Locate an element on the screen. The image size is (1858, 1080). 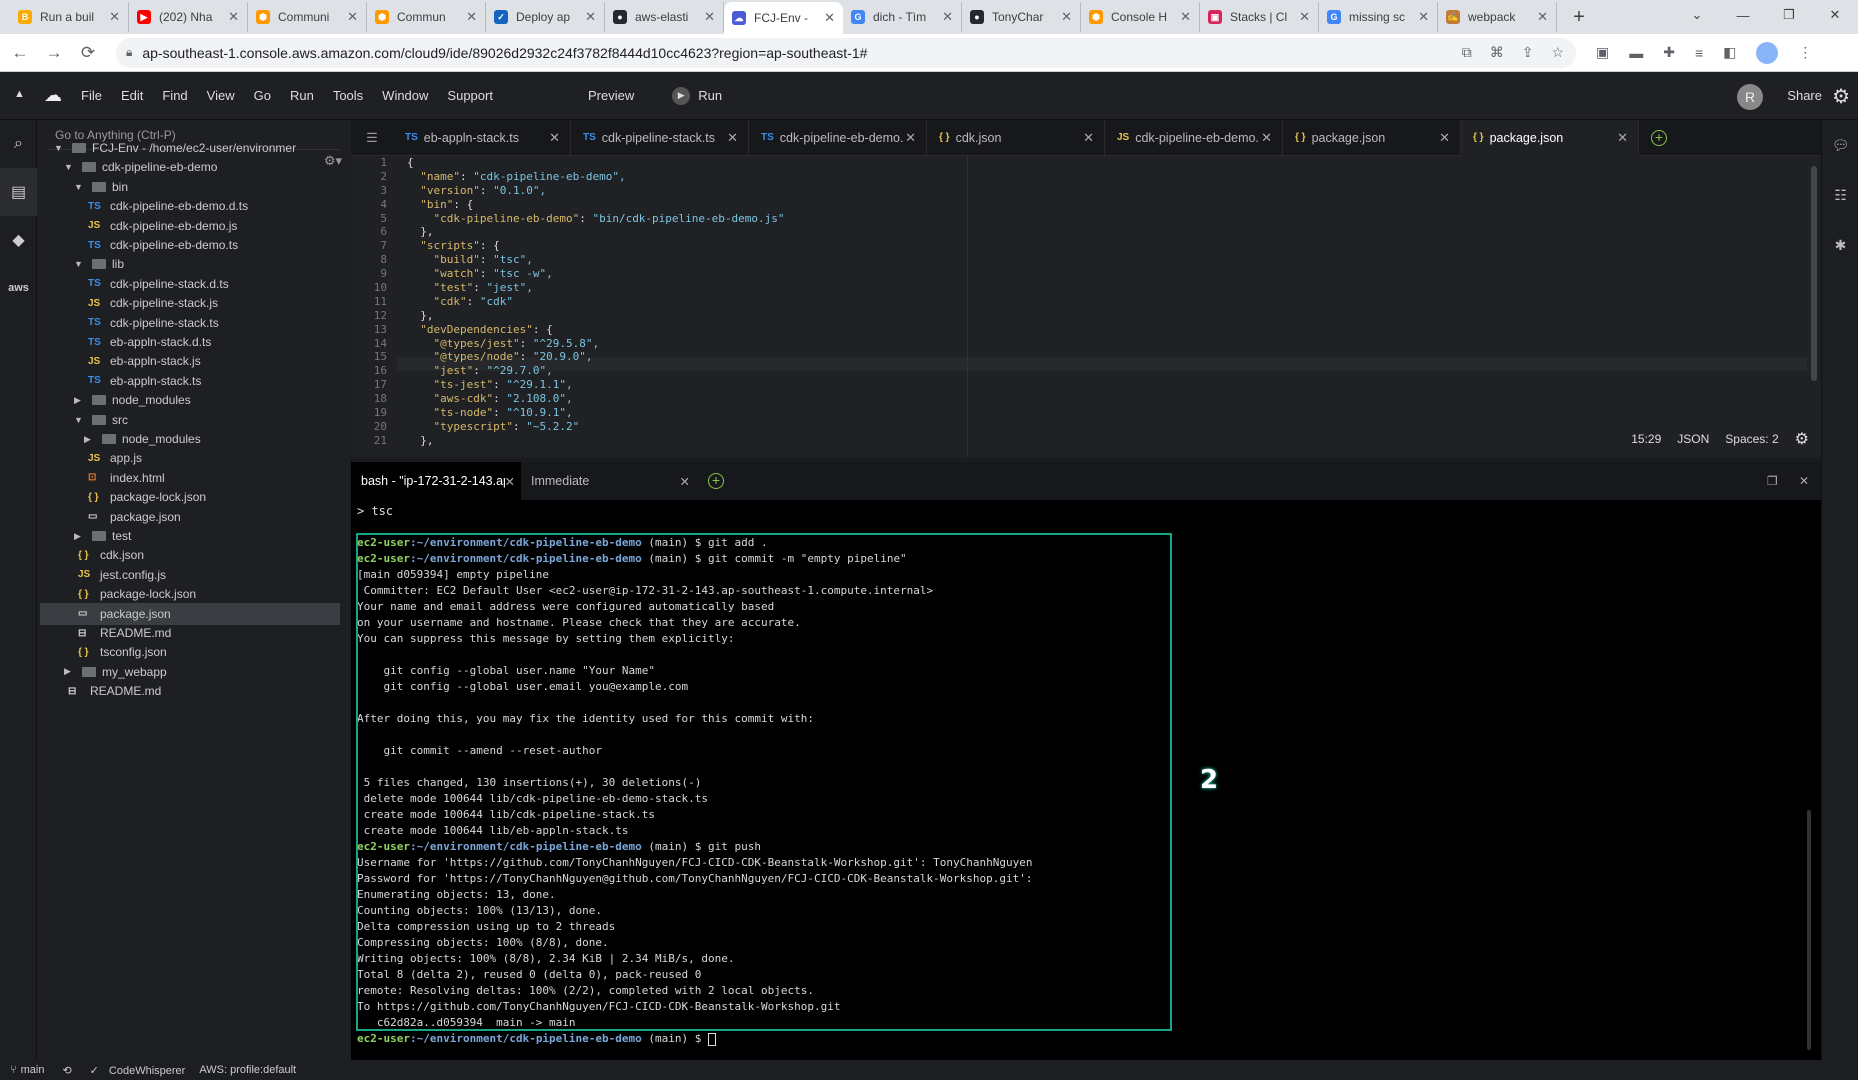
git-icon: ◆ is located at coordinates (18, 240).